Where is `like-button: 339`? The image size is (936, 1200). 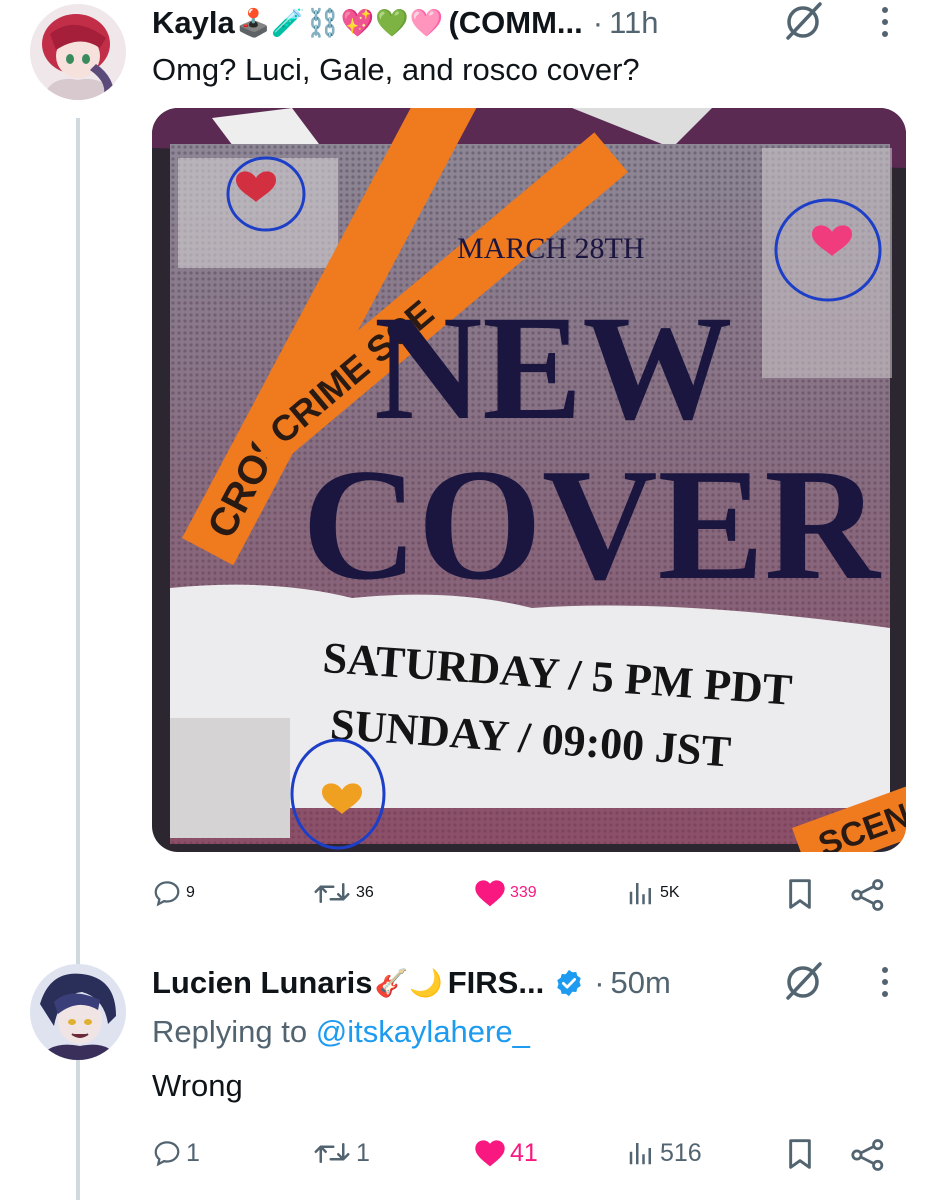
like-button: 339 is located at coordinates (505, 893).